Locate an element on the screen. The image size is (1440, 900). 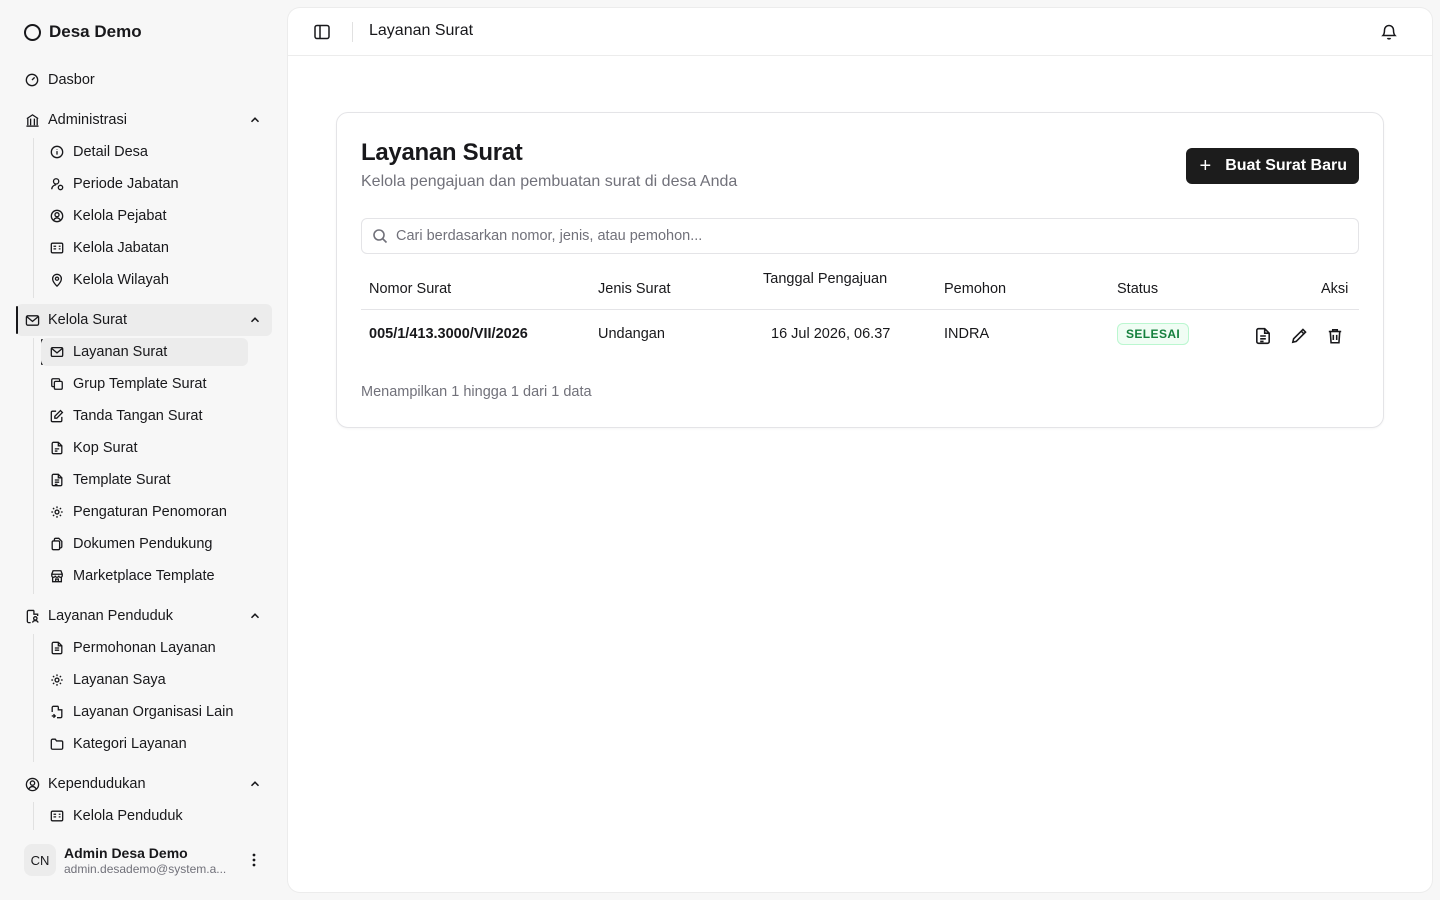
column-header-tanggal: Tanggal Pengajuan is located at coordinates (825, 279).